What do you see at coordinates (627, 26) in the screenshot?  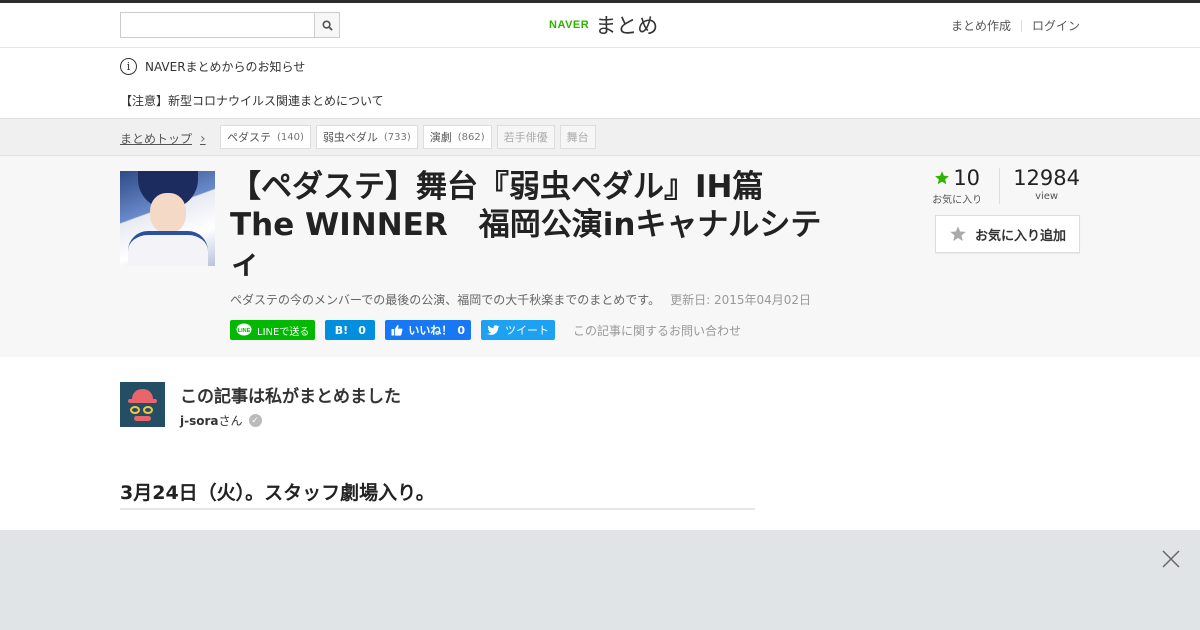 I see `logo-matome: まとめ` at bounding box center [627, 26].